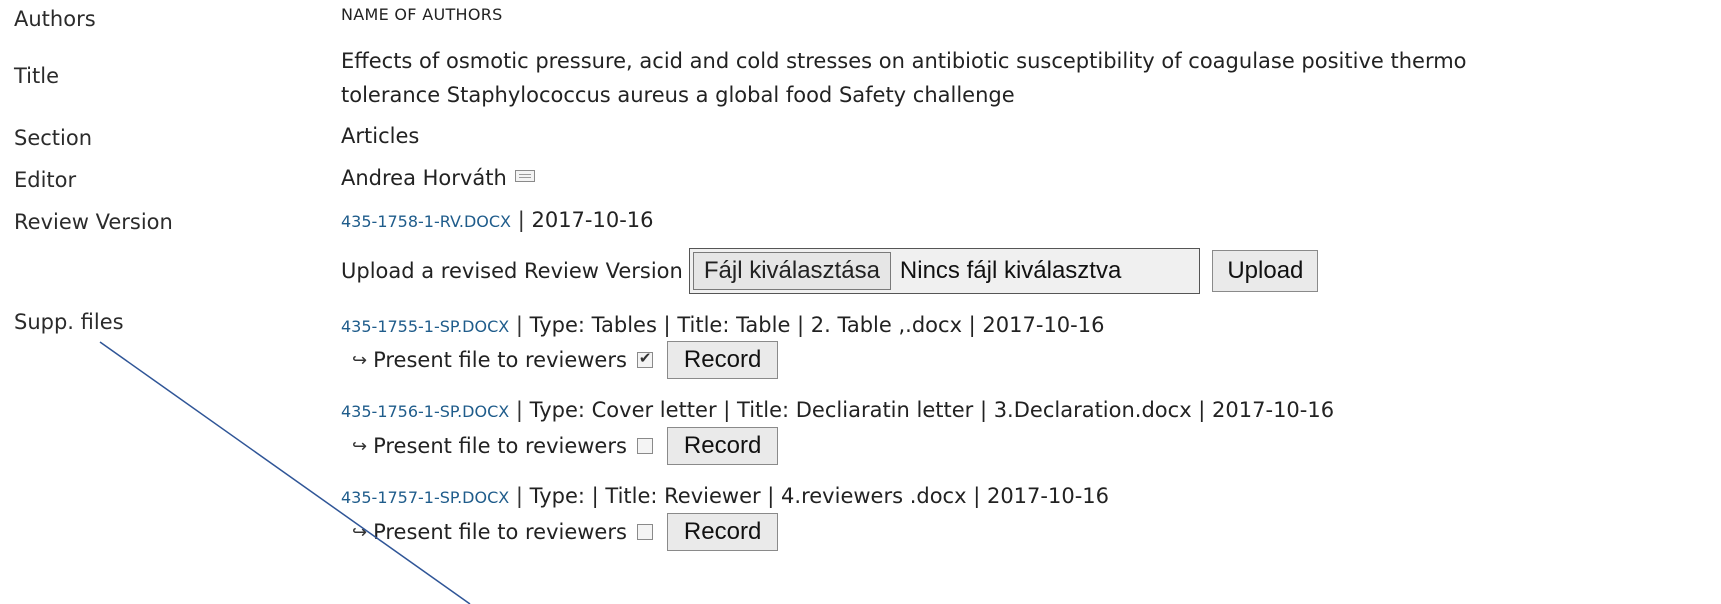  I want to click on review-version-date: 2017-10-16, so click(592, 220).